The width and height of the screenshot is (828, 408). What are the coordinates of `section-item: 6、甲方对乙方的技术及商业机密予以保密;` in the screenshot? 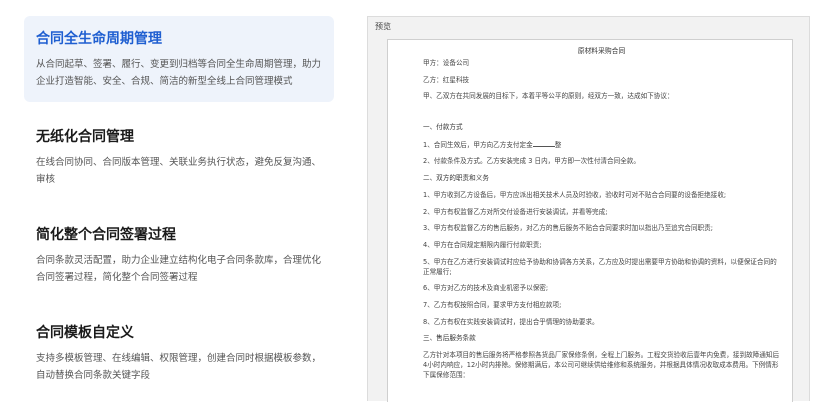 It's located at (486, 288).